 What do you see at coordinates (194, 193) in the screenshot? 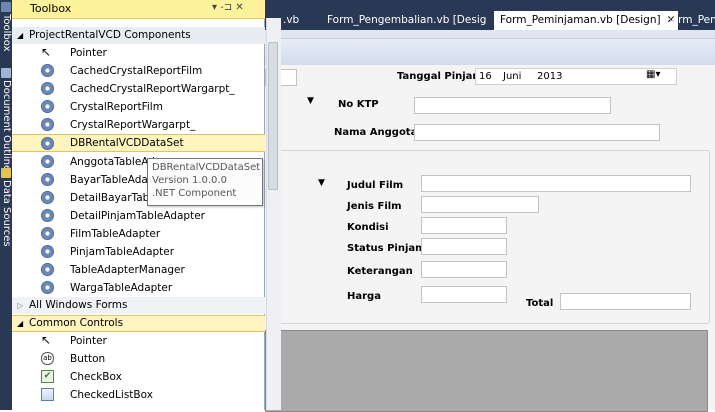
I see `tooltip-type: .NET Component` at bounding box center [194, 193].